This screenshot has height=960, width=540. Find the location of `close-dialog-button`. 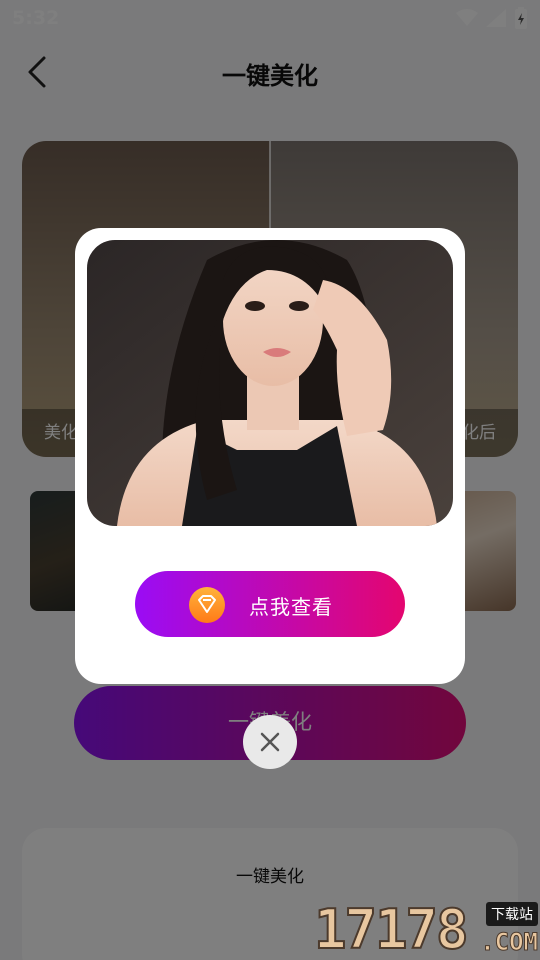

close-dialog-button is located at coordinates (270, 742).